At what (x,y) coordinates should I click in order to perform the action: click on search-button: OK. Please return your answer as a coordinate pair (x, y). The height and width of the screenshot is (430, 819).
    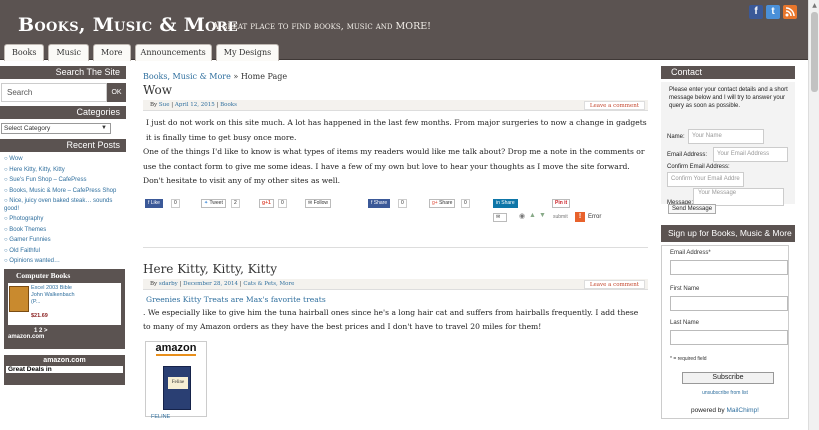
    Looking at the image, I should click on (116, 92).